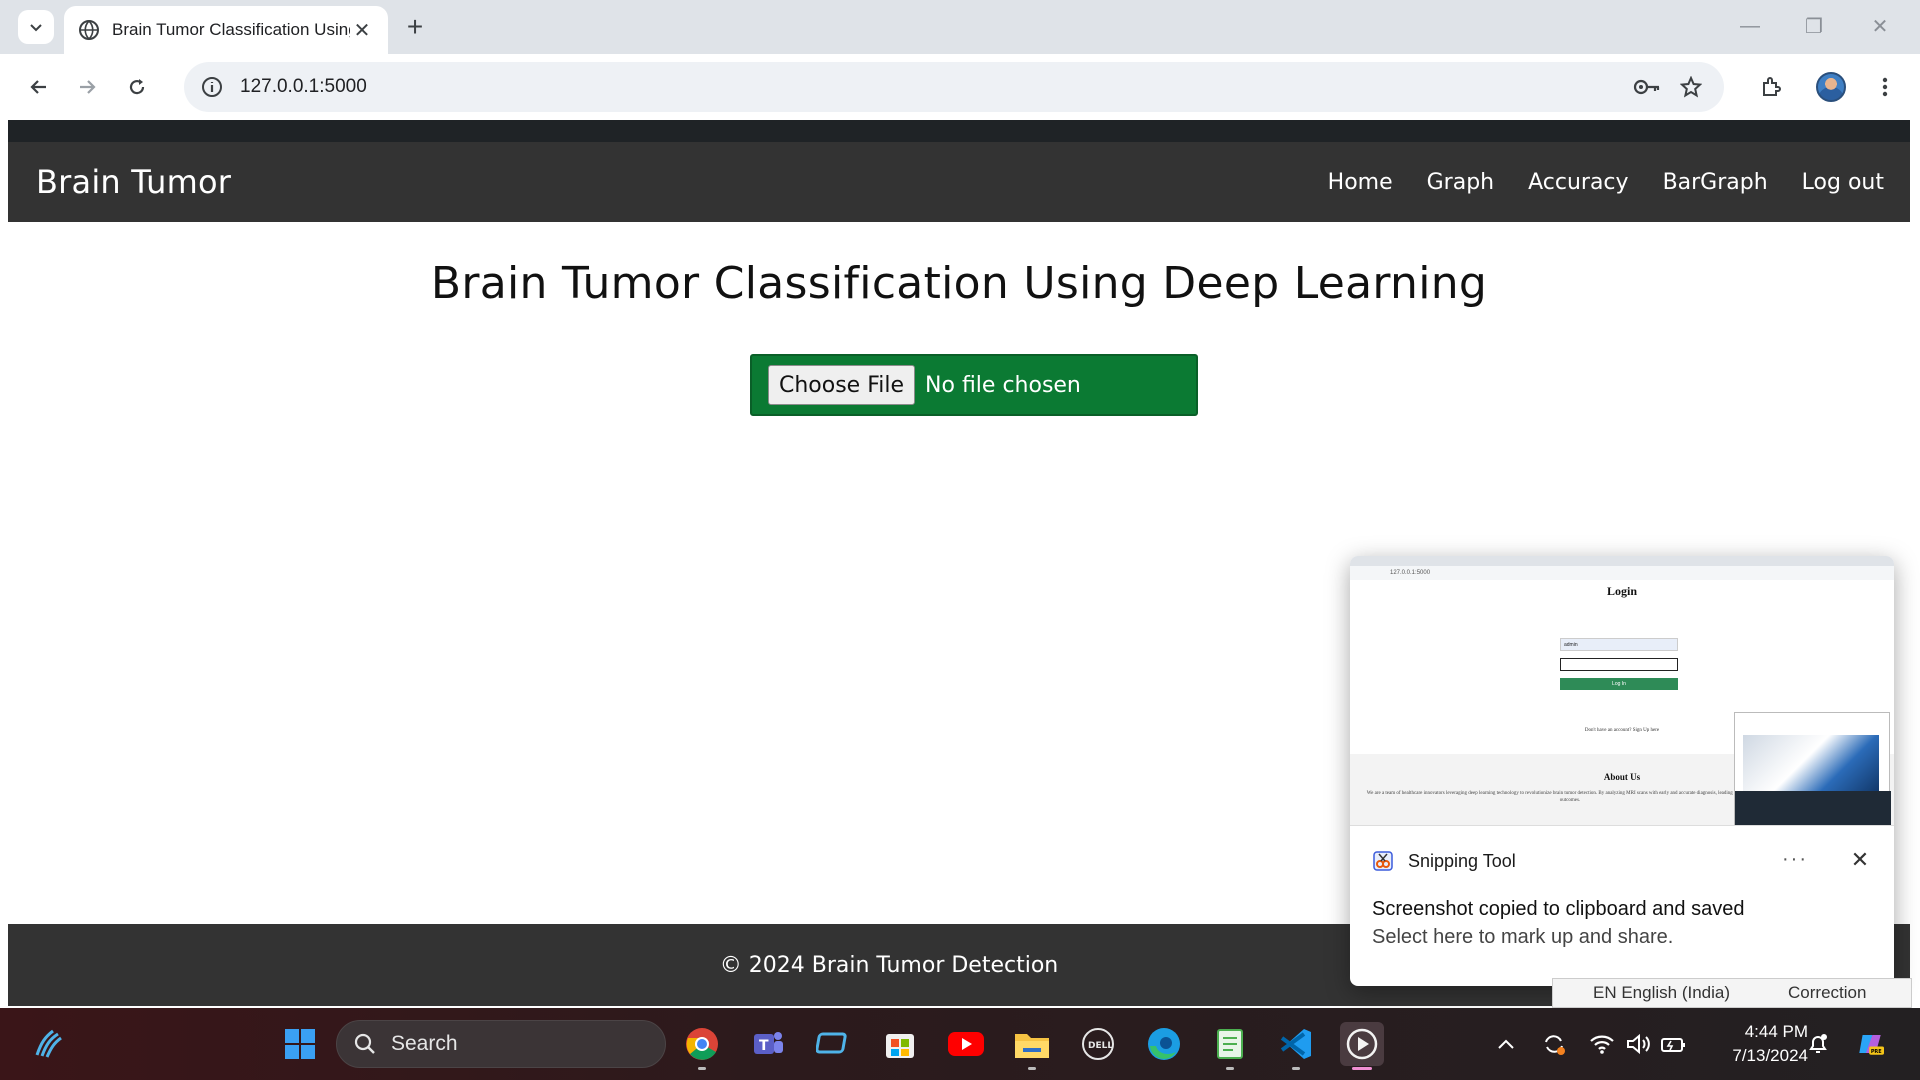 This screenshot has width=1920, height=1080. What do you see at coordinates (1558, 909) in the screenshot?
I see `notification-title: Screenshot copied to clipboard and saved` at bounding box center [1558, 909].